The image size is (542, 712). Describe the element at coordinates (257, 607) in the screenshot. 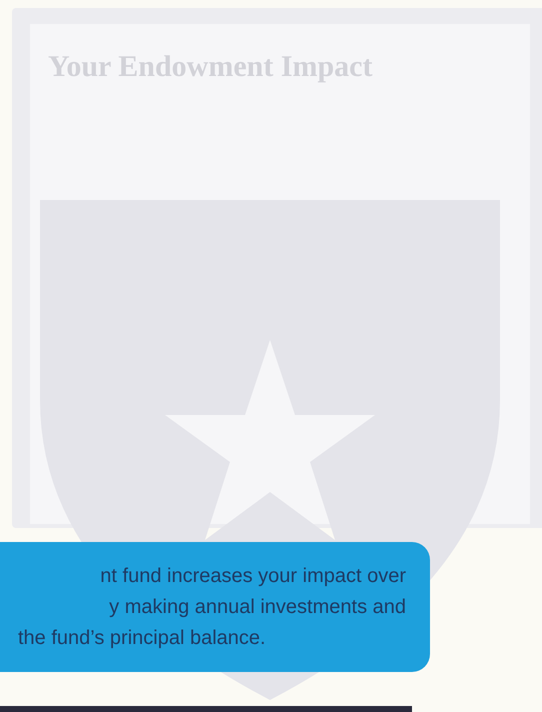

I see `callout-text-line: y making annual investments and` at that location.